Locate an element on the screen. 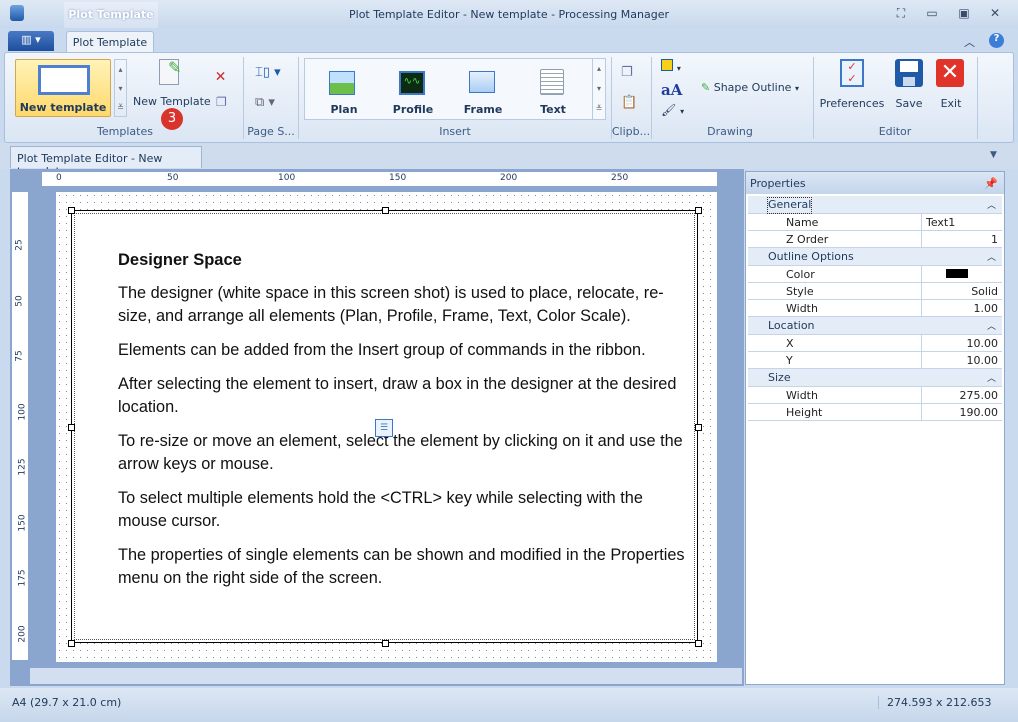 The image size is (1018, 722). smart-tag-icon: ☰ is located at coordinates (384, 428).